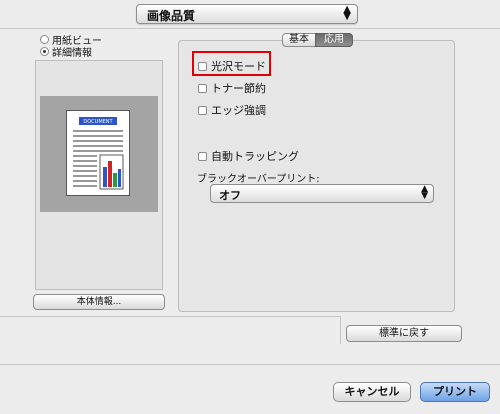  What do you see at coordinates (98, 122) in the screenshot?
I see `doc-title-text: DOCUMENT` at bounding box center [98, 122].